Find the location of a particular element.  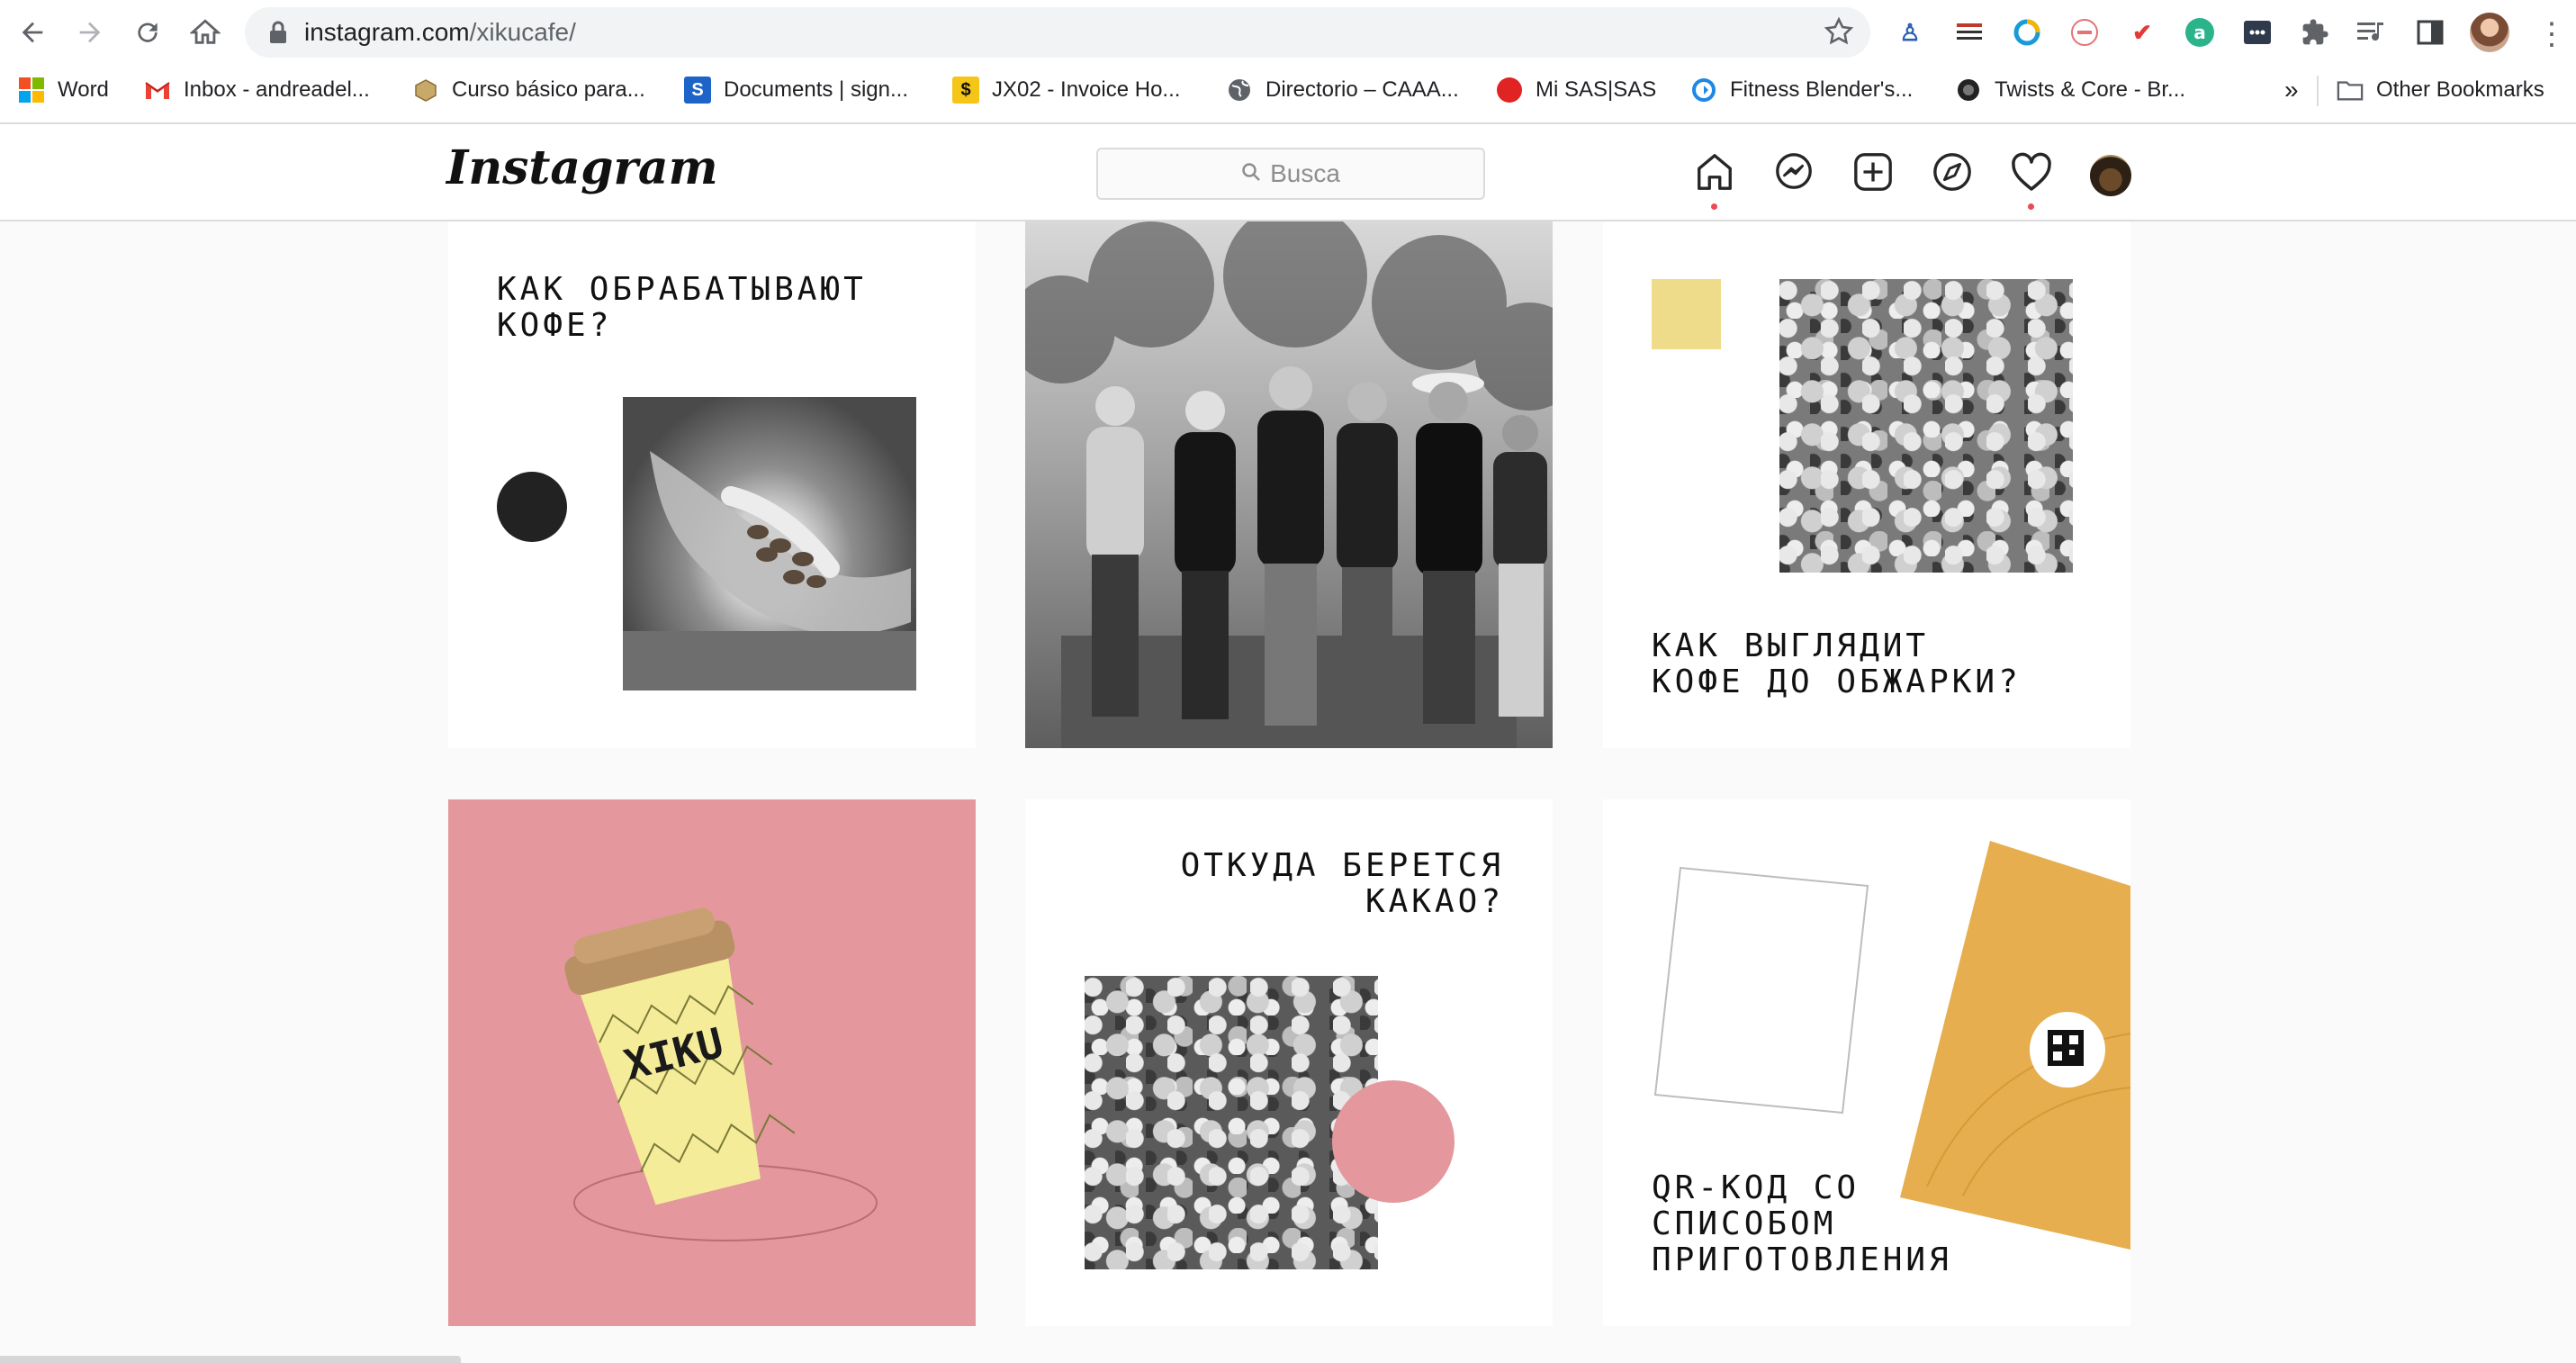

post-tile-4-coffee-cup: XIKU is located at coordinates (712, 1062).